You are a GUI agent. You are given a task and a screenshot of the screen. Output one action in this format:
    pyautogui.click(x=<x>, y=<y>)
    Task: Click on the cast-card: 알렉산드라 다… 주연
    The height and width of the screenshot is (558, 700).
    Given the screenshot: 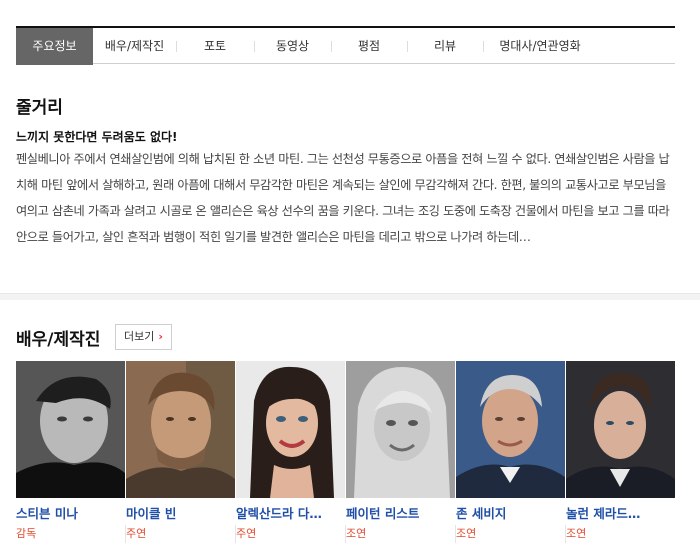 What is the action you would take?
    pyautogui.click(x=290, y=459)
    